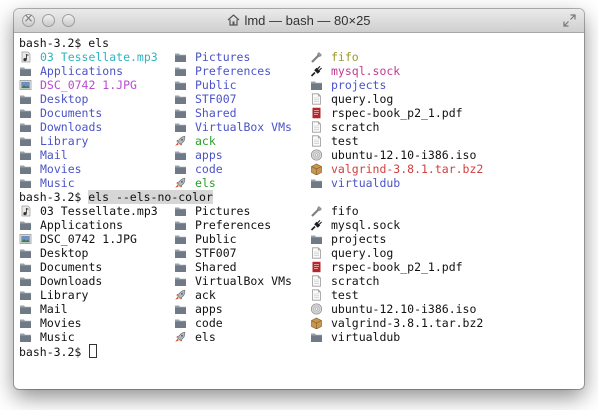 This screenshot has height=410, width=598. Describe the element at coordinates (209, 155) in the screenshot. I see `file-name: apps` at that location.